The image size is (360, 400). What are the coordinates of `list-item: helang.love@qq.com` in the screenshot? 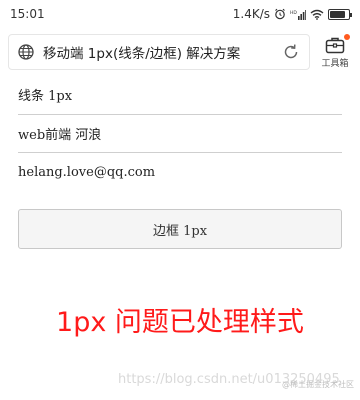 It's located at (87, 172).